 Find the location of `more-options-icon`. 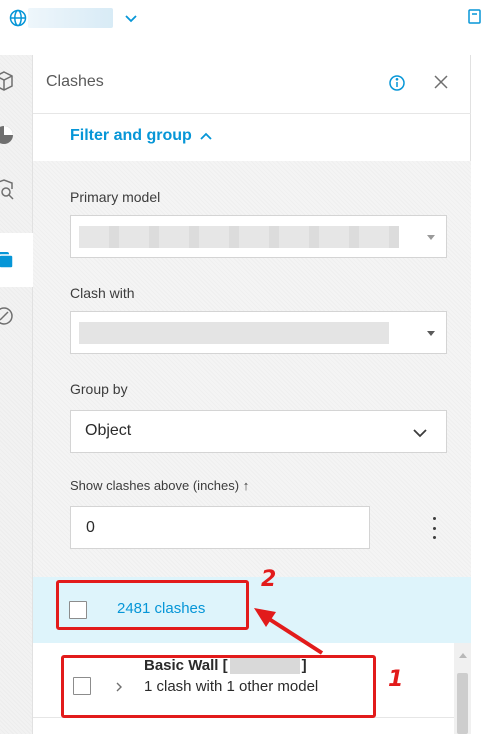

more-options-icon is located at coordinates (434, 528).